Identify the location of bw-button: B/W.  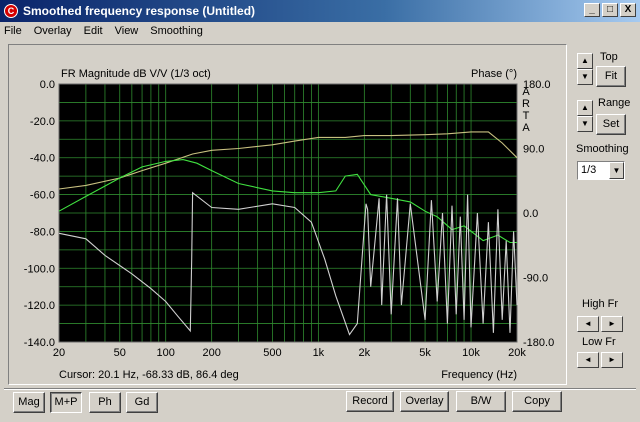
(481, 401).